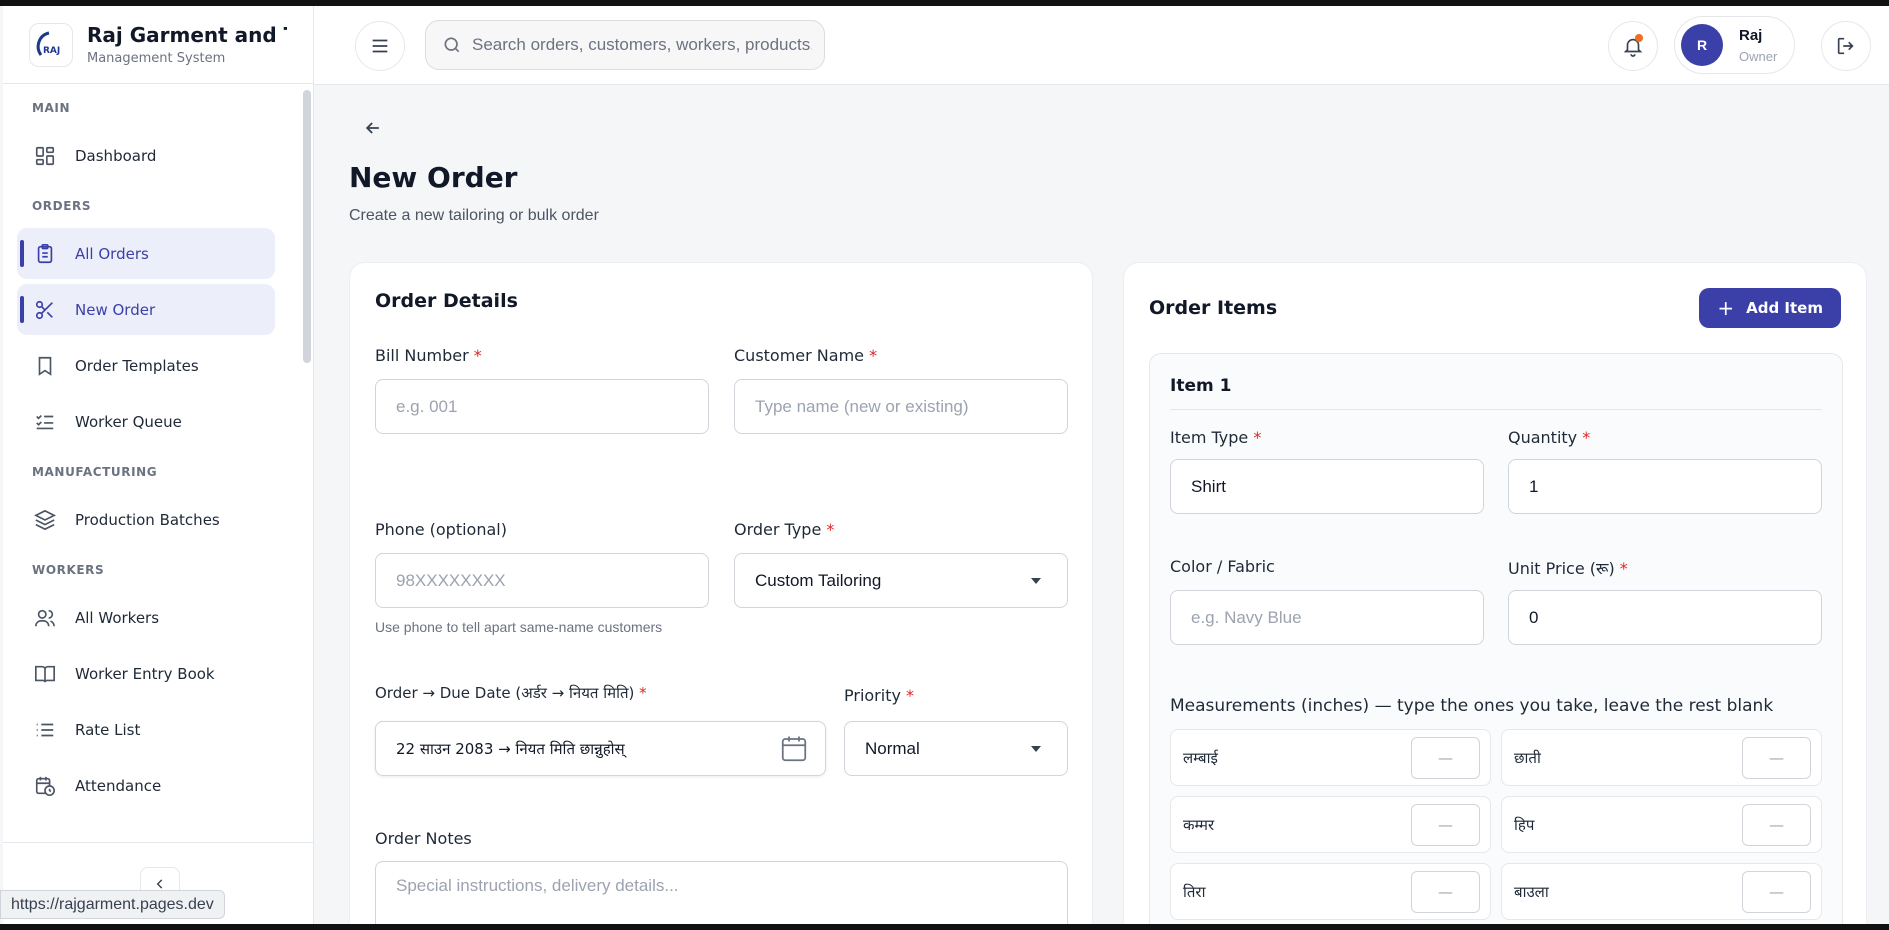 Image resolution: width=1889 pixels, height=930 pixels. I want to click on brand-logo: RAJ, so click(51, 44).